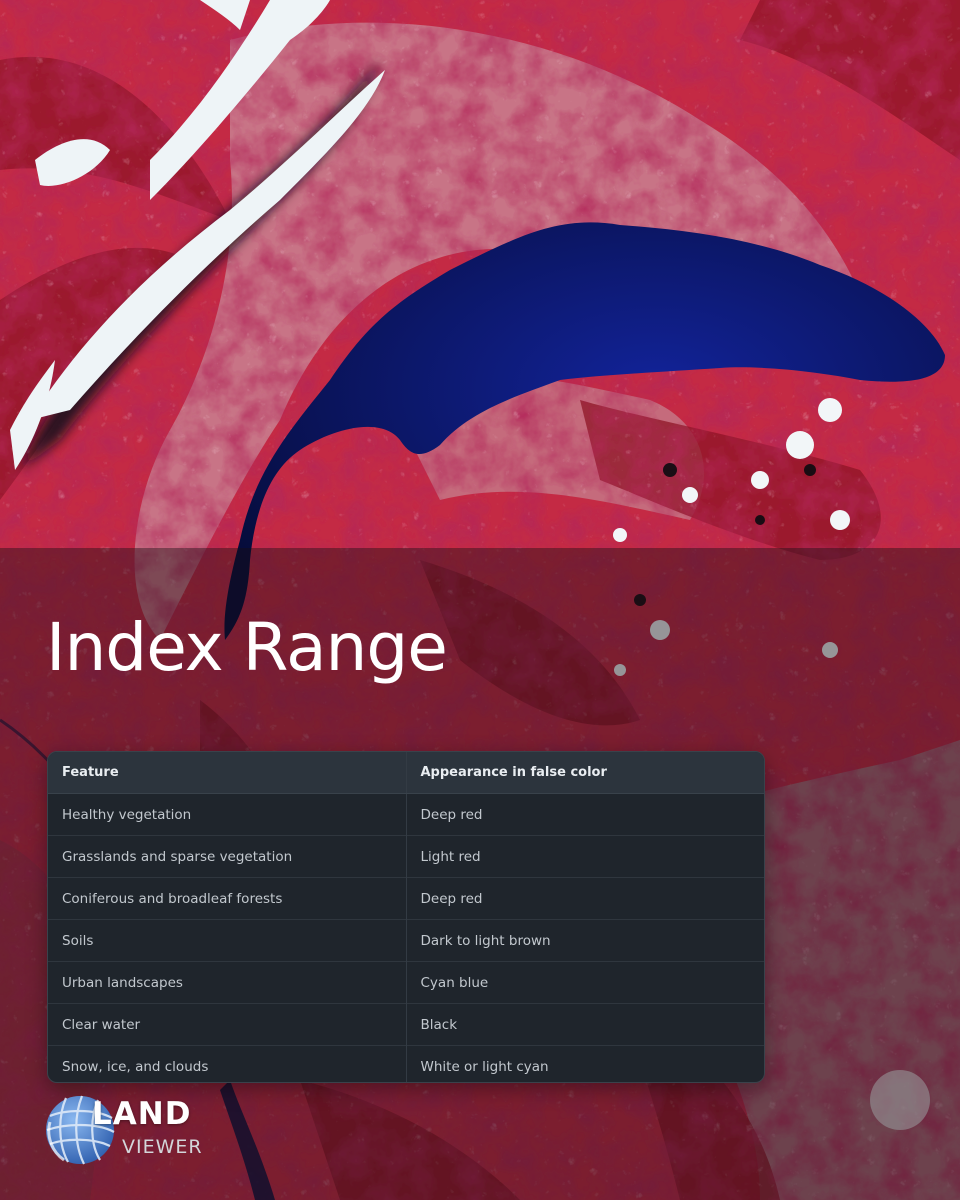  I want to click on feature-cell: Soils, so click(227, 940).